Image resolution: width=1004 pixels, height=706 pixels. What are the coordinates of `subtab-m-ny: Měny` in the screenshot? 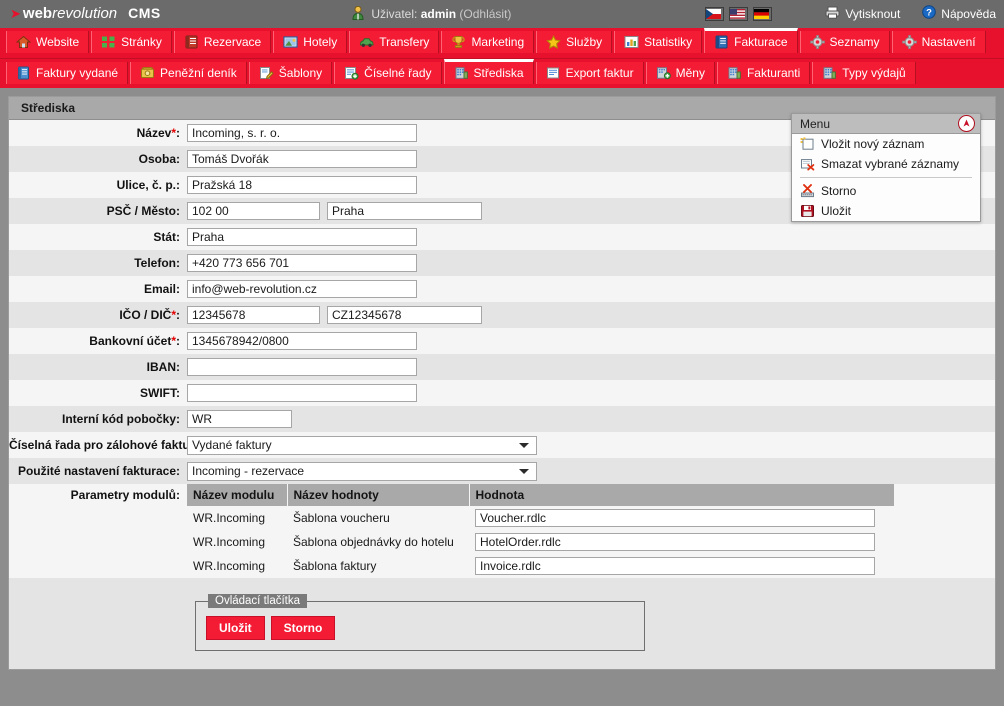 It's located at (680, 73).